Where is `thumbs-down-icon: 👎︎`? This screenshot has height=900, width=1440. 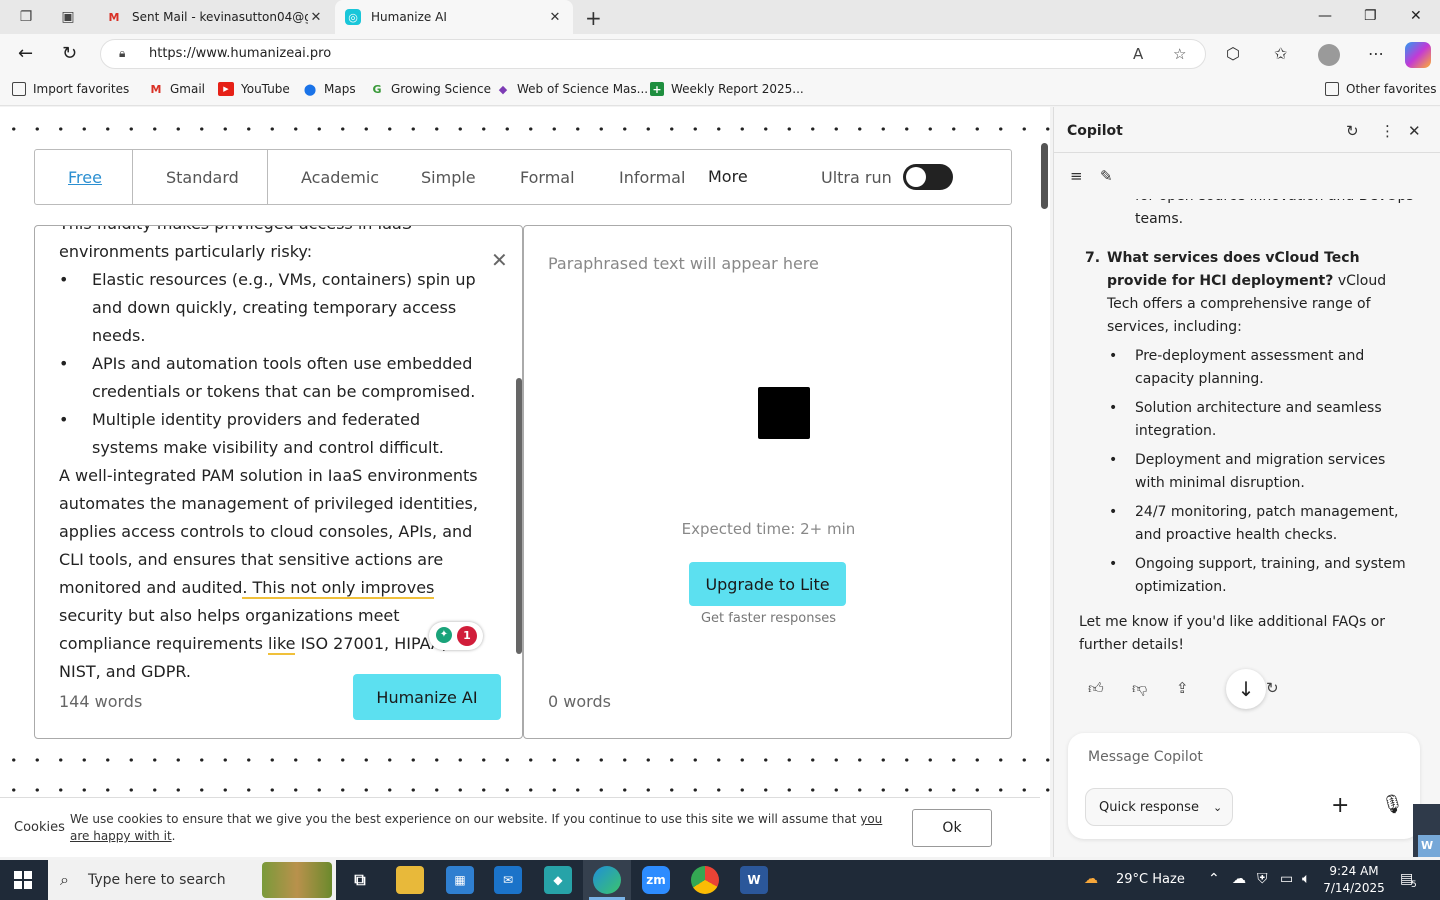 thumbs-down-icon: 👎︎ is located at coordinates (1139, 688).